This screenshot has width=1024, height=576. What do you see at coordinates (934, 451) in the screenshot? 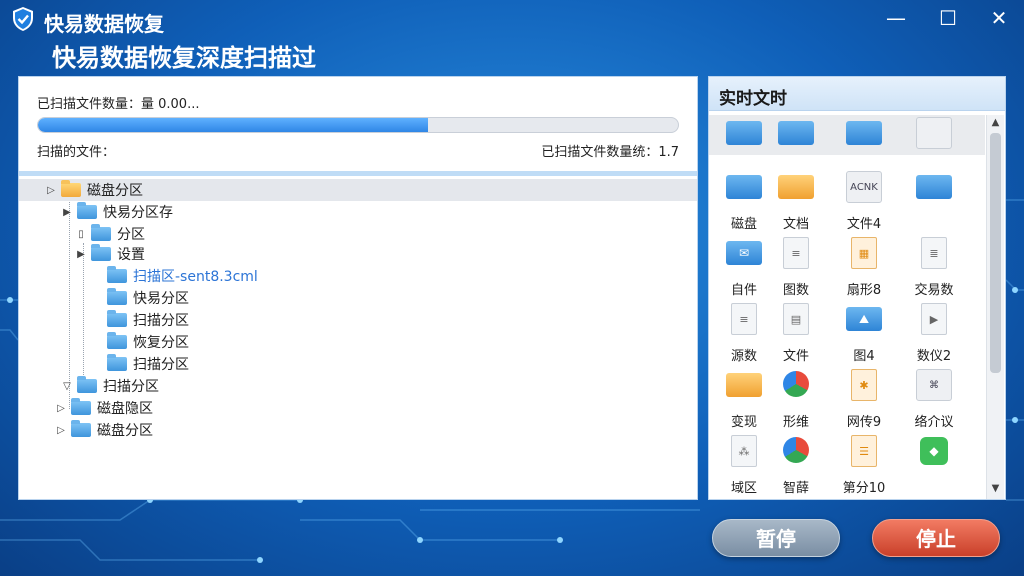
I see `green-app-icon: ◆` at bounding box center [934, 451].